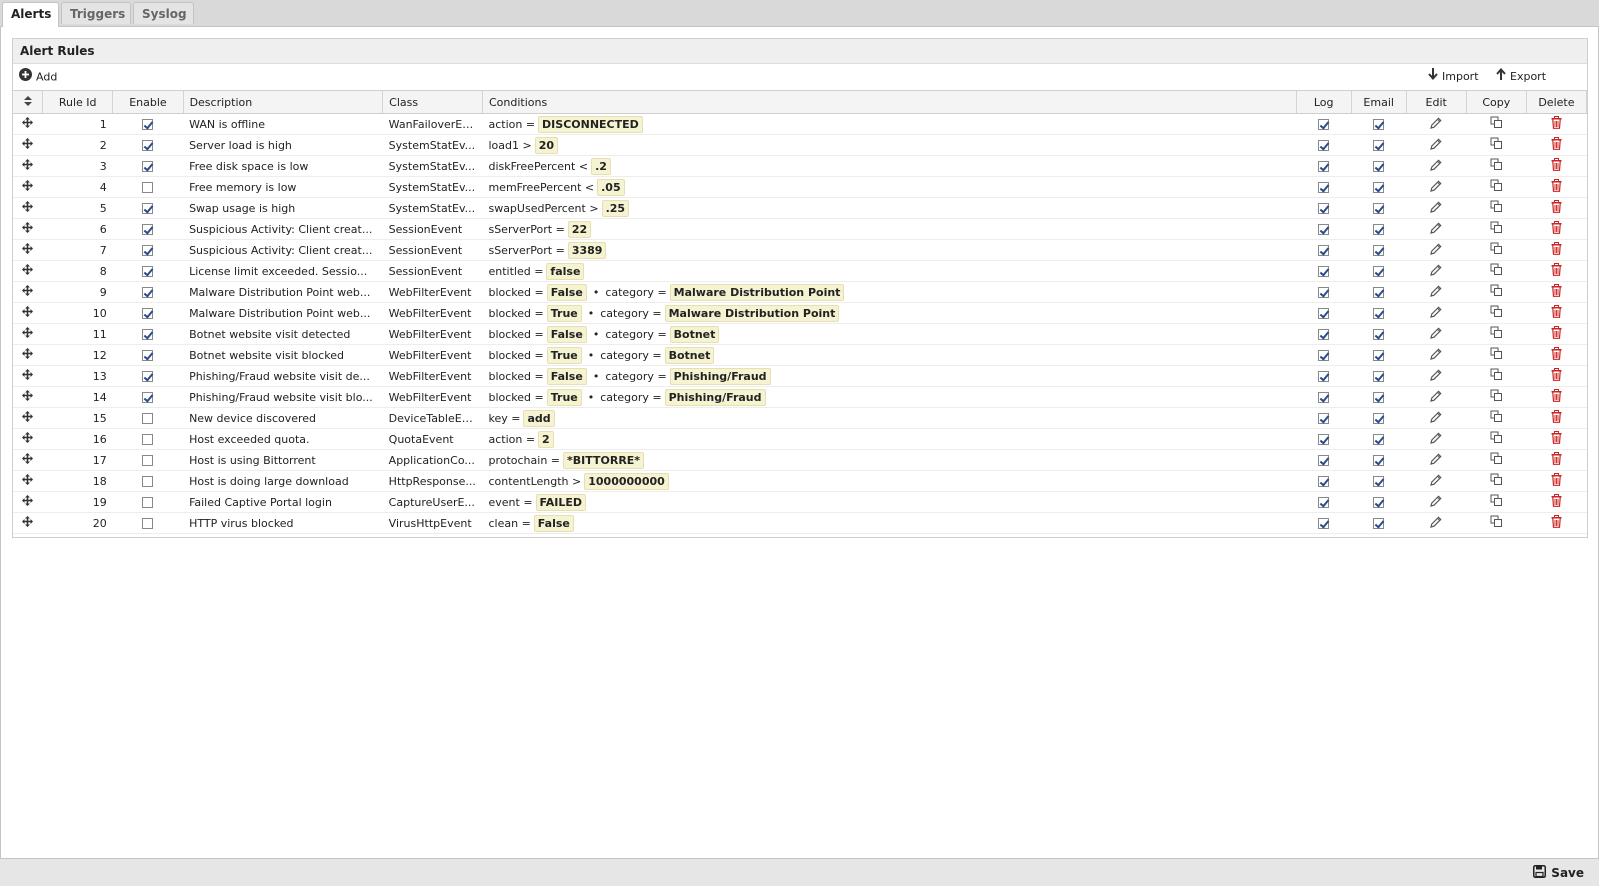 The image size is (1599, 886). I want to click on rule-id-header: Rule Id, so click(78, 102).